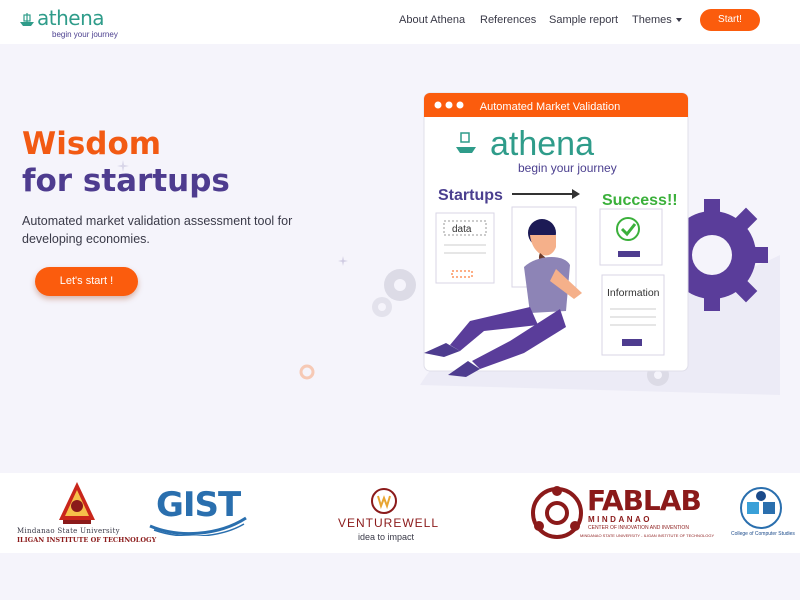 The image size is (800, 600). Describe the element at coordinates (583, 20) in the screenshot. I see `nav-sample-report: Sample report` at that location.